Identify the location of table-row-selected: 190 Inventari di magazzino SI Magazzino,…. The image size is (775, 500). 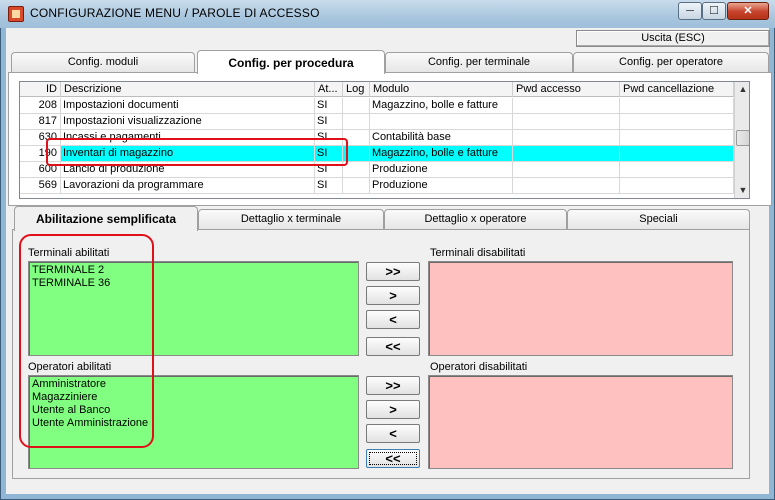
(377, 154).